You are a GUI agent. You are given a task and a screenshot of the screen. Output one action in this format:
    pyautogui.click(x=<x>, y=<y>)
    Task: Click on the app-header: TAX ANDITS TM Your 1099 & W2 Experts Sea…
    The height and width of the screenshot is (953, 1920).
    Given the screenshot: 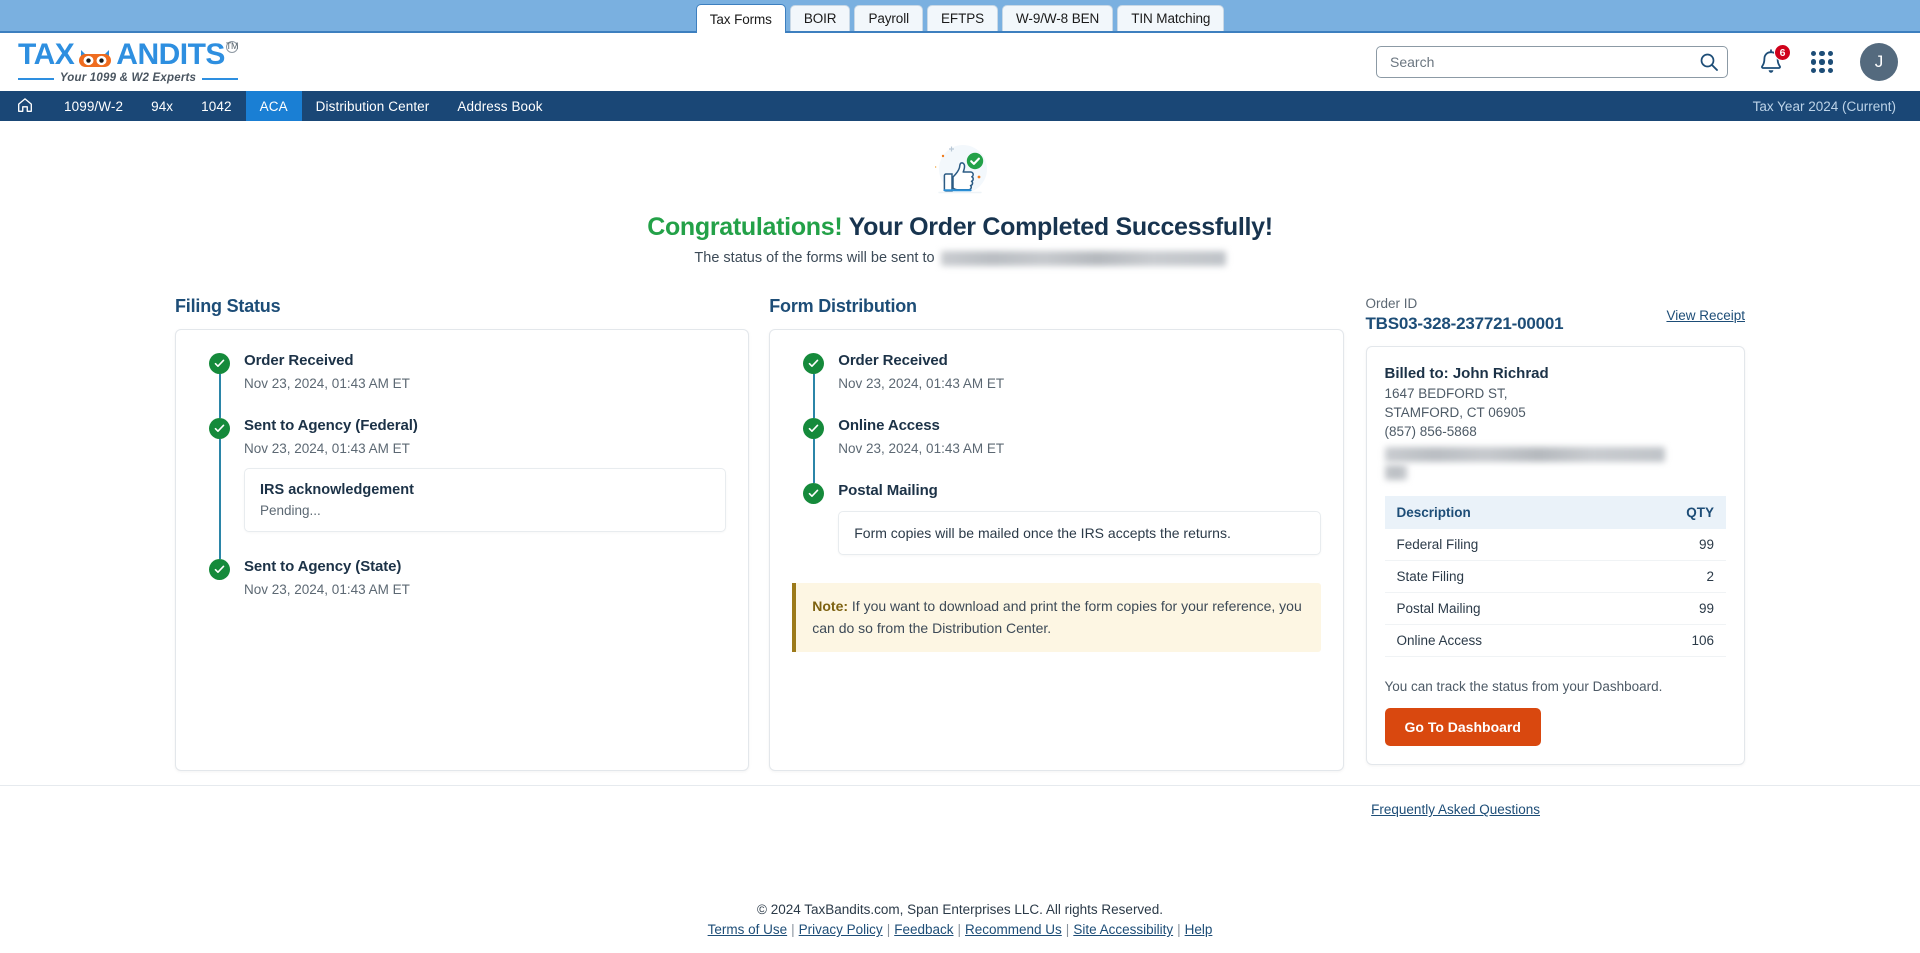 What is the action you would take?
    pyautogui.click(x=960, y=62)
    